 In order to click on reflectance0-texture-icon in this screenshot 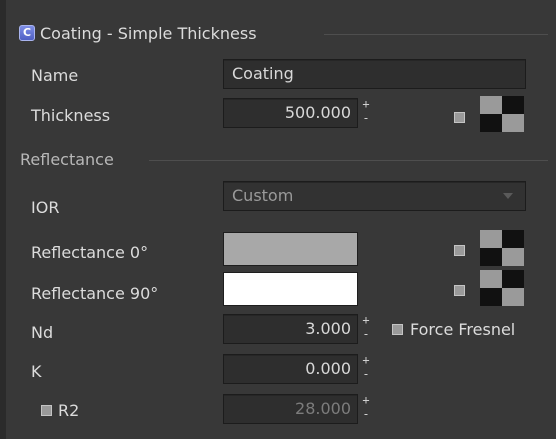, I will do `click(502, 248)`.